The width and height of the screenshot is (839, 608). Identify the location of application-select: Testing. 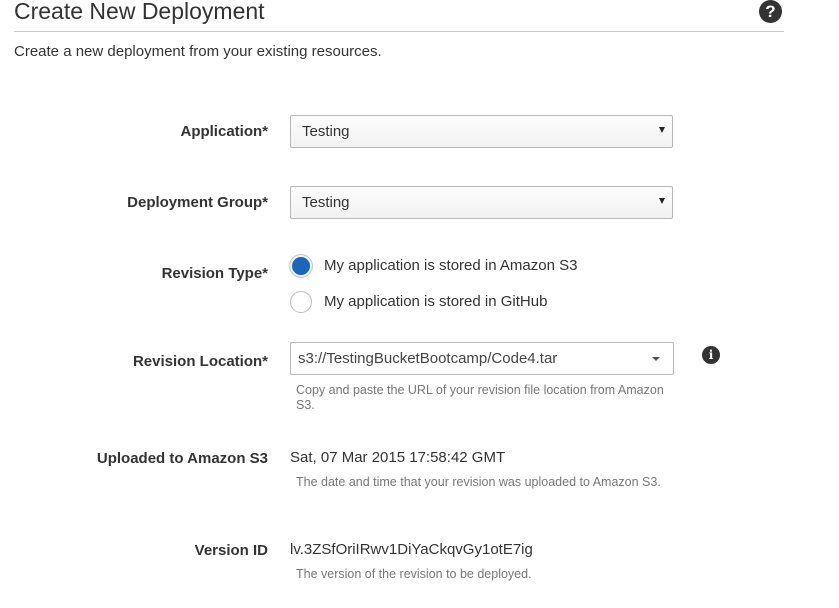
(481, 131).